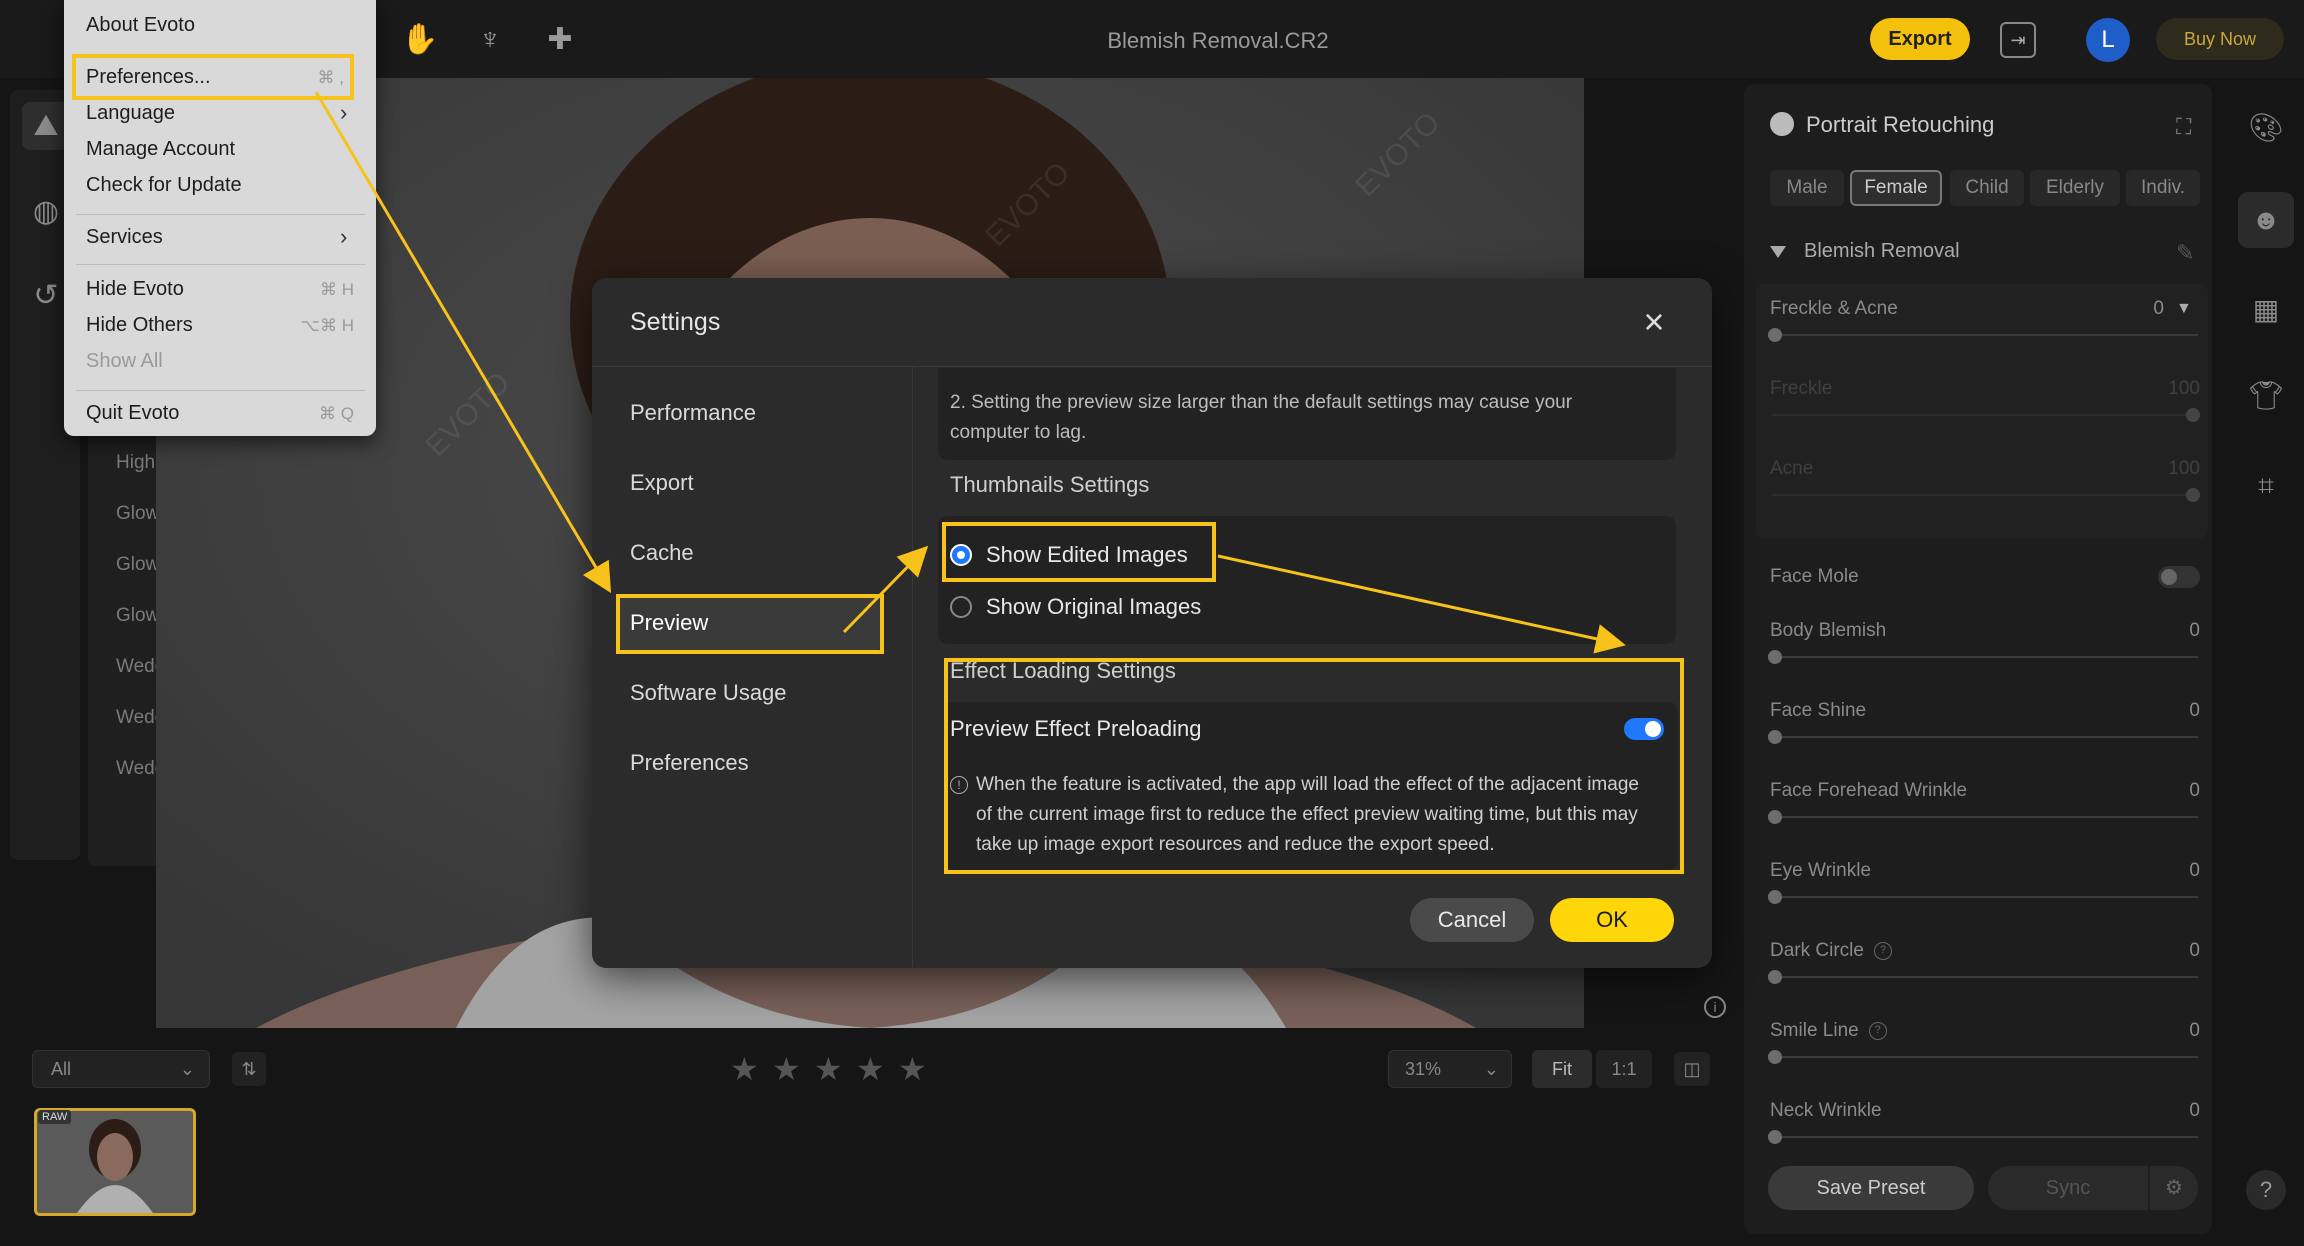 The image size is (2304, 1246). Describe the element at coordinates (46, 212) in the screenshot. I see `texture-icon: ◍` at that location.